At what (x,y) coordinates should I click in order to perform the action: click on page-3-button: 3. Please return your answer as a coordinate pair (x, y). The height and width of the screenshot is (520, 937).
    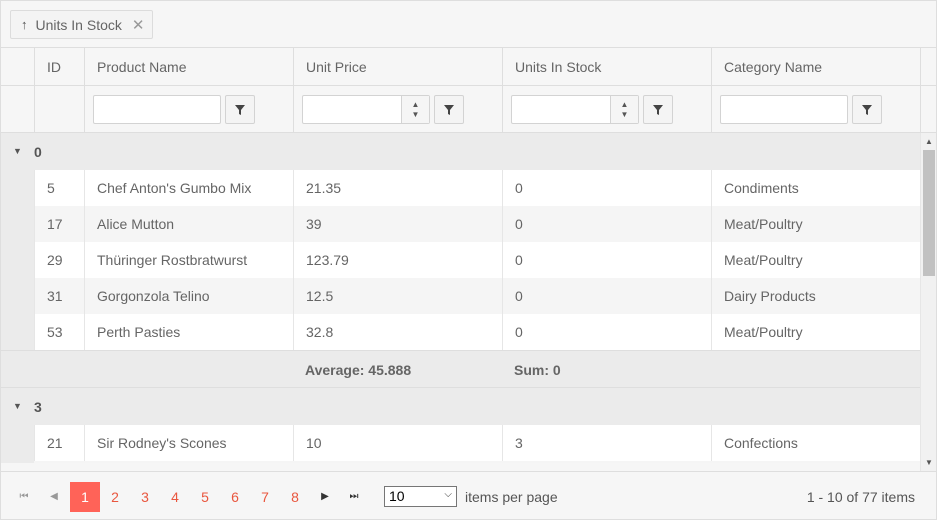
    Looking at the image, I should click on (145, 497).